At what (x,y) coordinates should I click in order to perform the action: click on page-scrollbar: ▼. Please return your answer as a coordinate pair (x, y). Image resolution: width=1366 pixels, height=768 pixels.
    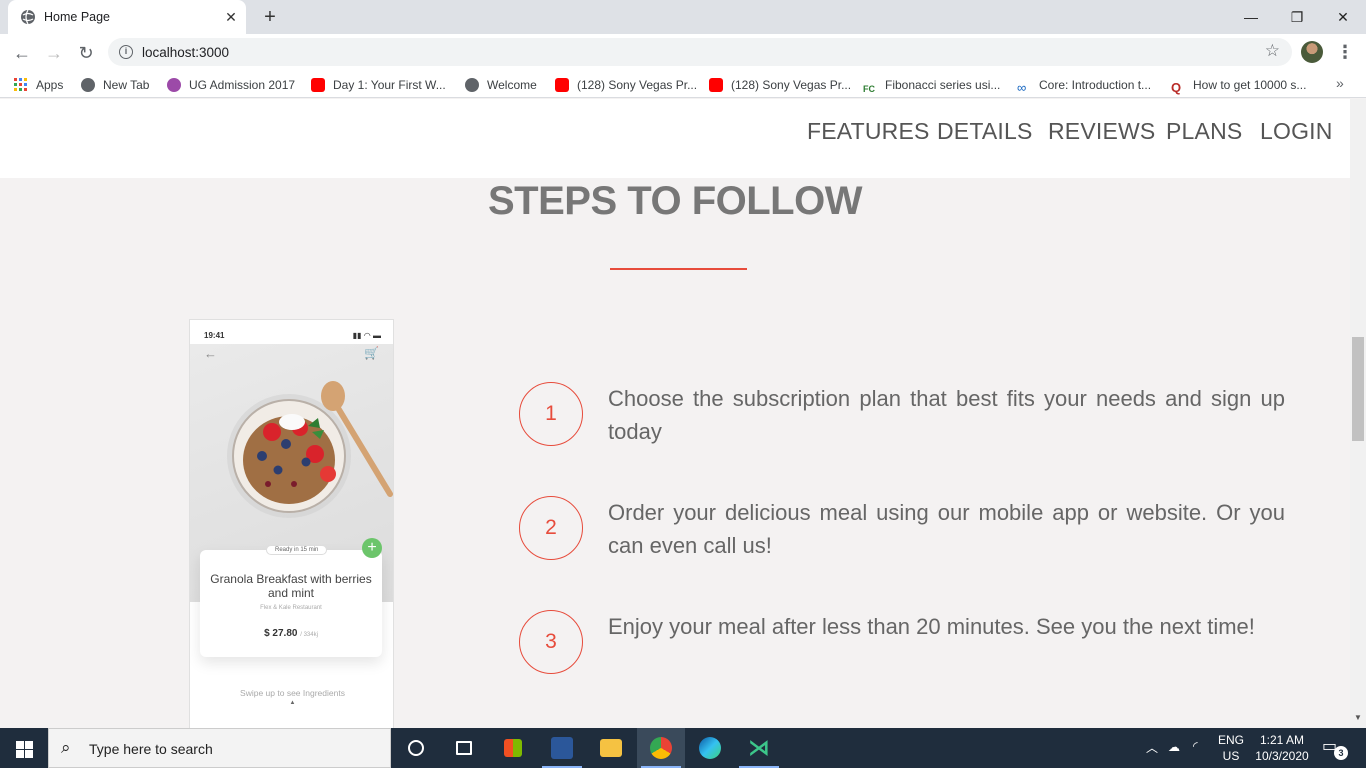
    Looking at the image, I should click on (1358, 413).